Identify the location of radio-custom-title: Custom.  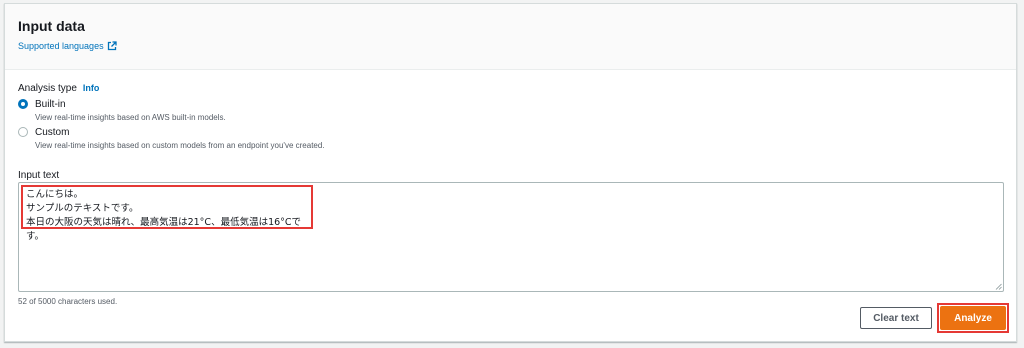
(52, 132).